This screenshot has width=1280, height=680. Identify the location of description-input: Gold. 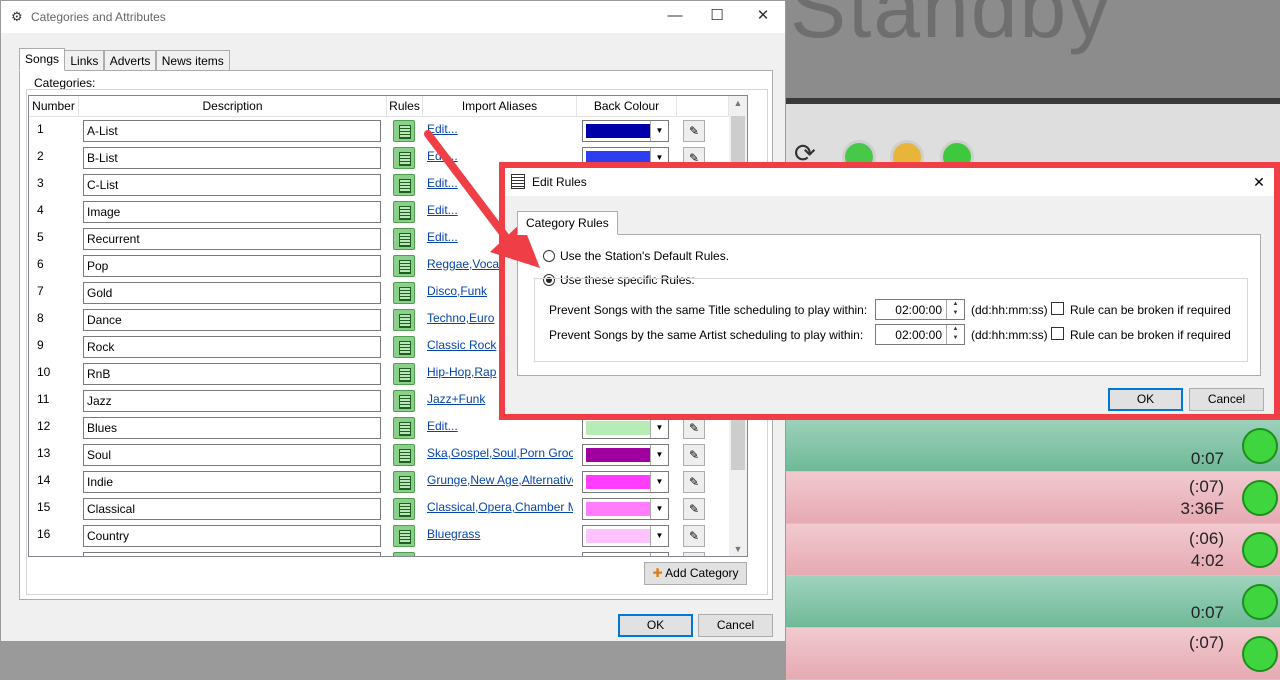
(232, 293).